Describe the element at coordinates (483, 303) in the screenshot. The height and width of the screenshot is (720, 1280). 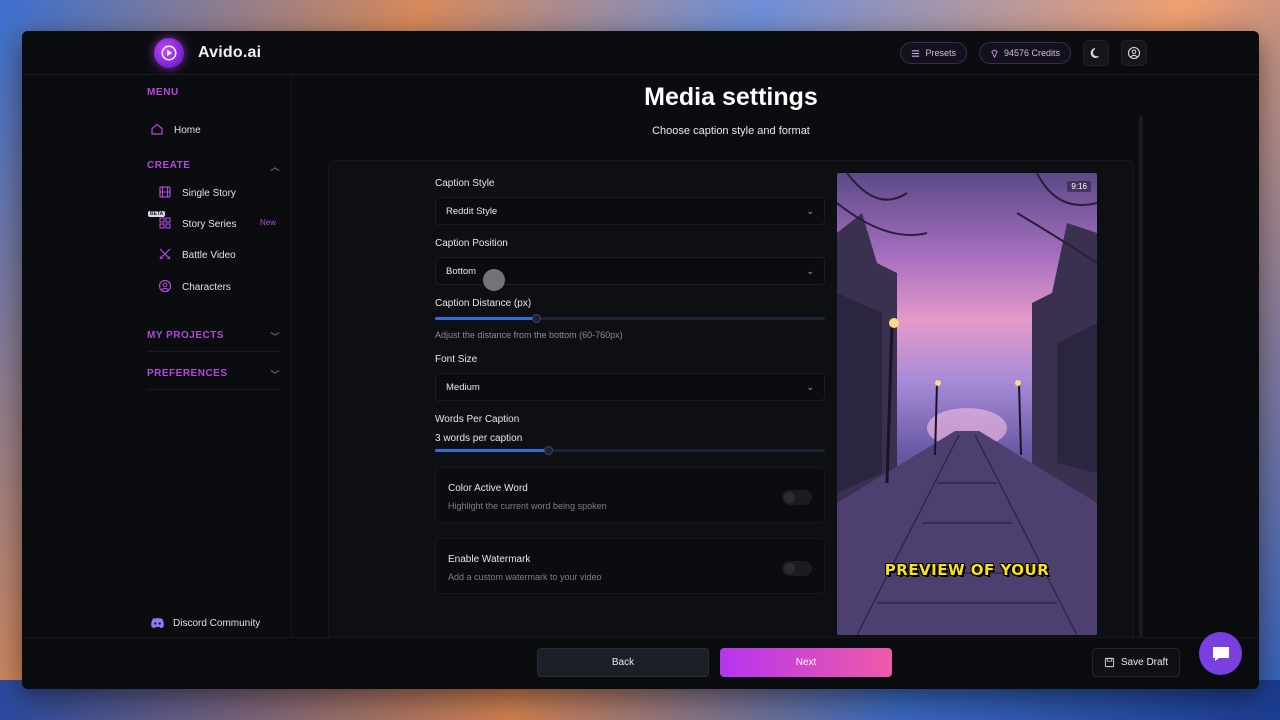
I see `caption-distance-label: Caption Distance (px)` at that location.